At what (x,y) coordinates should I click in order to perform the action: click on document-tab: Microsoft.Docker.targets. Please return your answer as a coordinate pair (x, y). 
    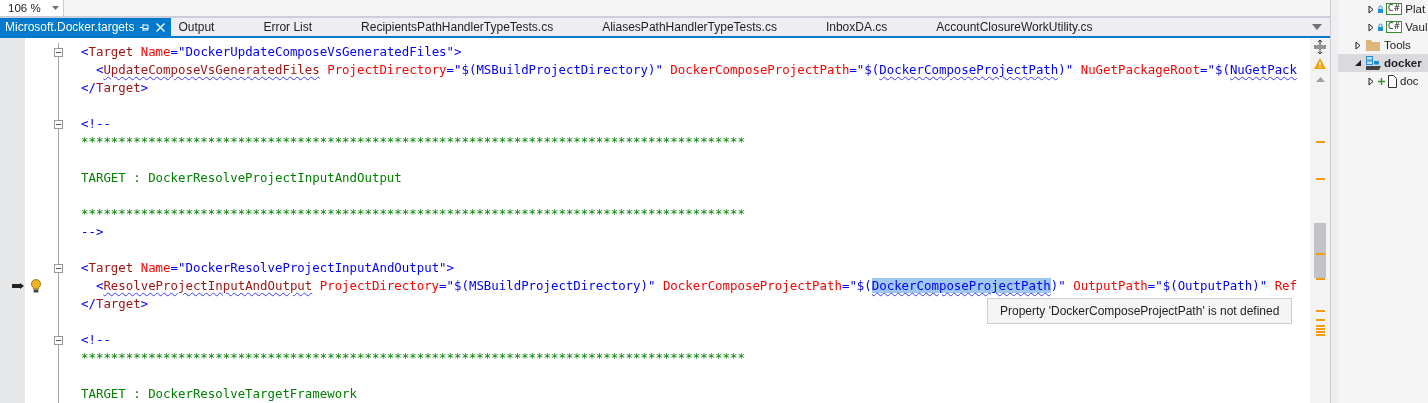
    Looking at the image, I should click on (86, 27).